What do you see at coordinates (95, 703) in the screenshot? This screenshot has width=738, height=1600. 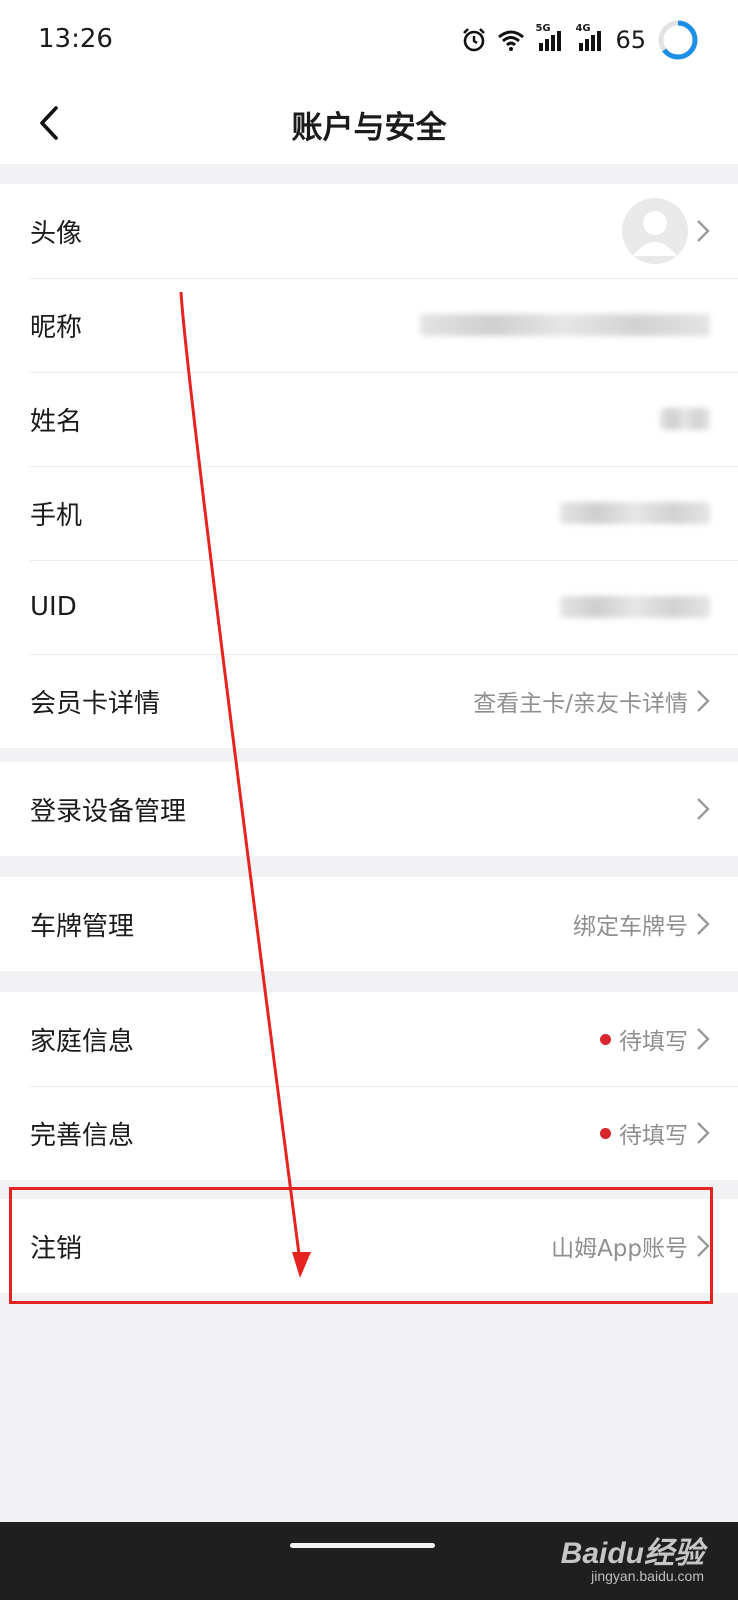 I see `membership-label: 会员卡详情` at bounding box center [95, 703].